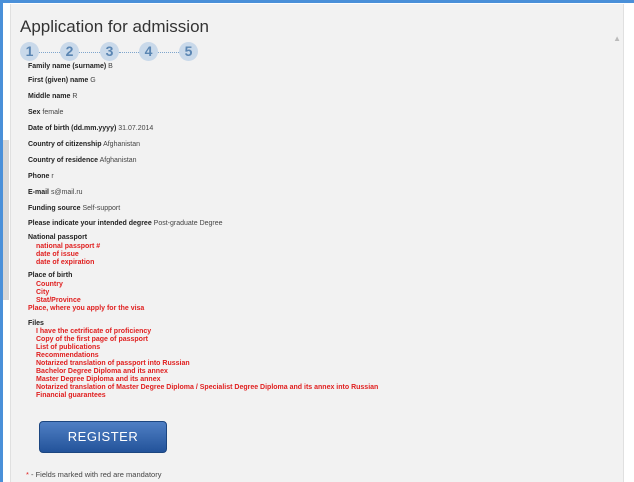 This screenshot has height=482, width=634. I want to click on field-value: Self-support, so click(101, 208).